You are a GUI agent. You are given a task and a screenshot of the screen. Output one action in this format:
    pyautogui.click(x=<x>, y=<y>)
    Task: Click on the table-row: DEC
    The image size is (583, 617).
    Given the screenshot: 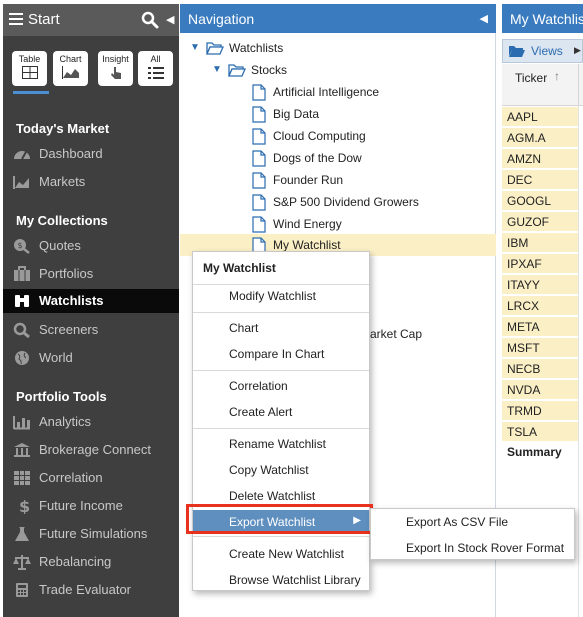 What is the action you would take?
    pyautogui.click(x=540, y=180)
    